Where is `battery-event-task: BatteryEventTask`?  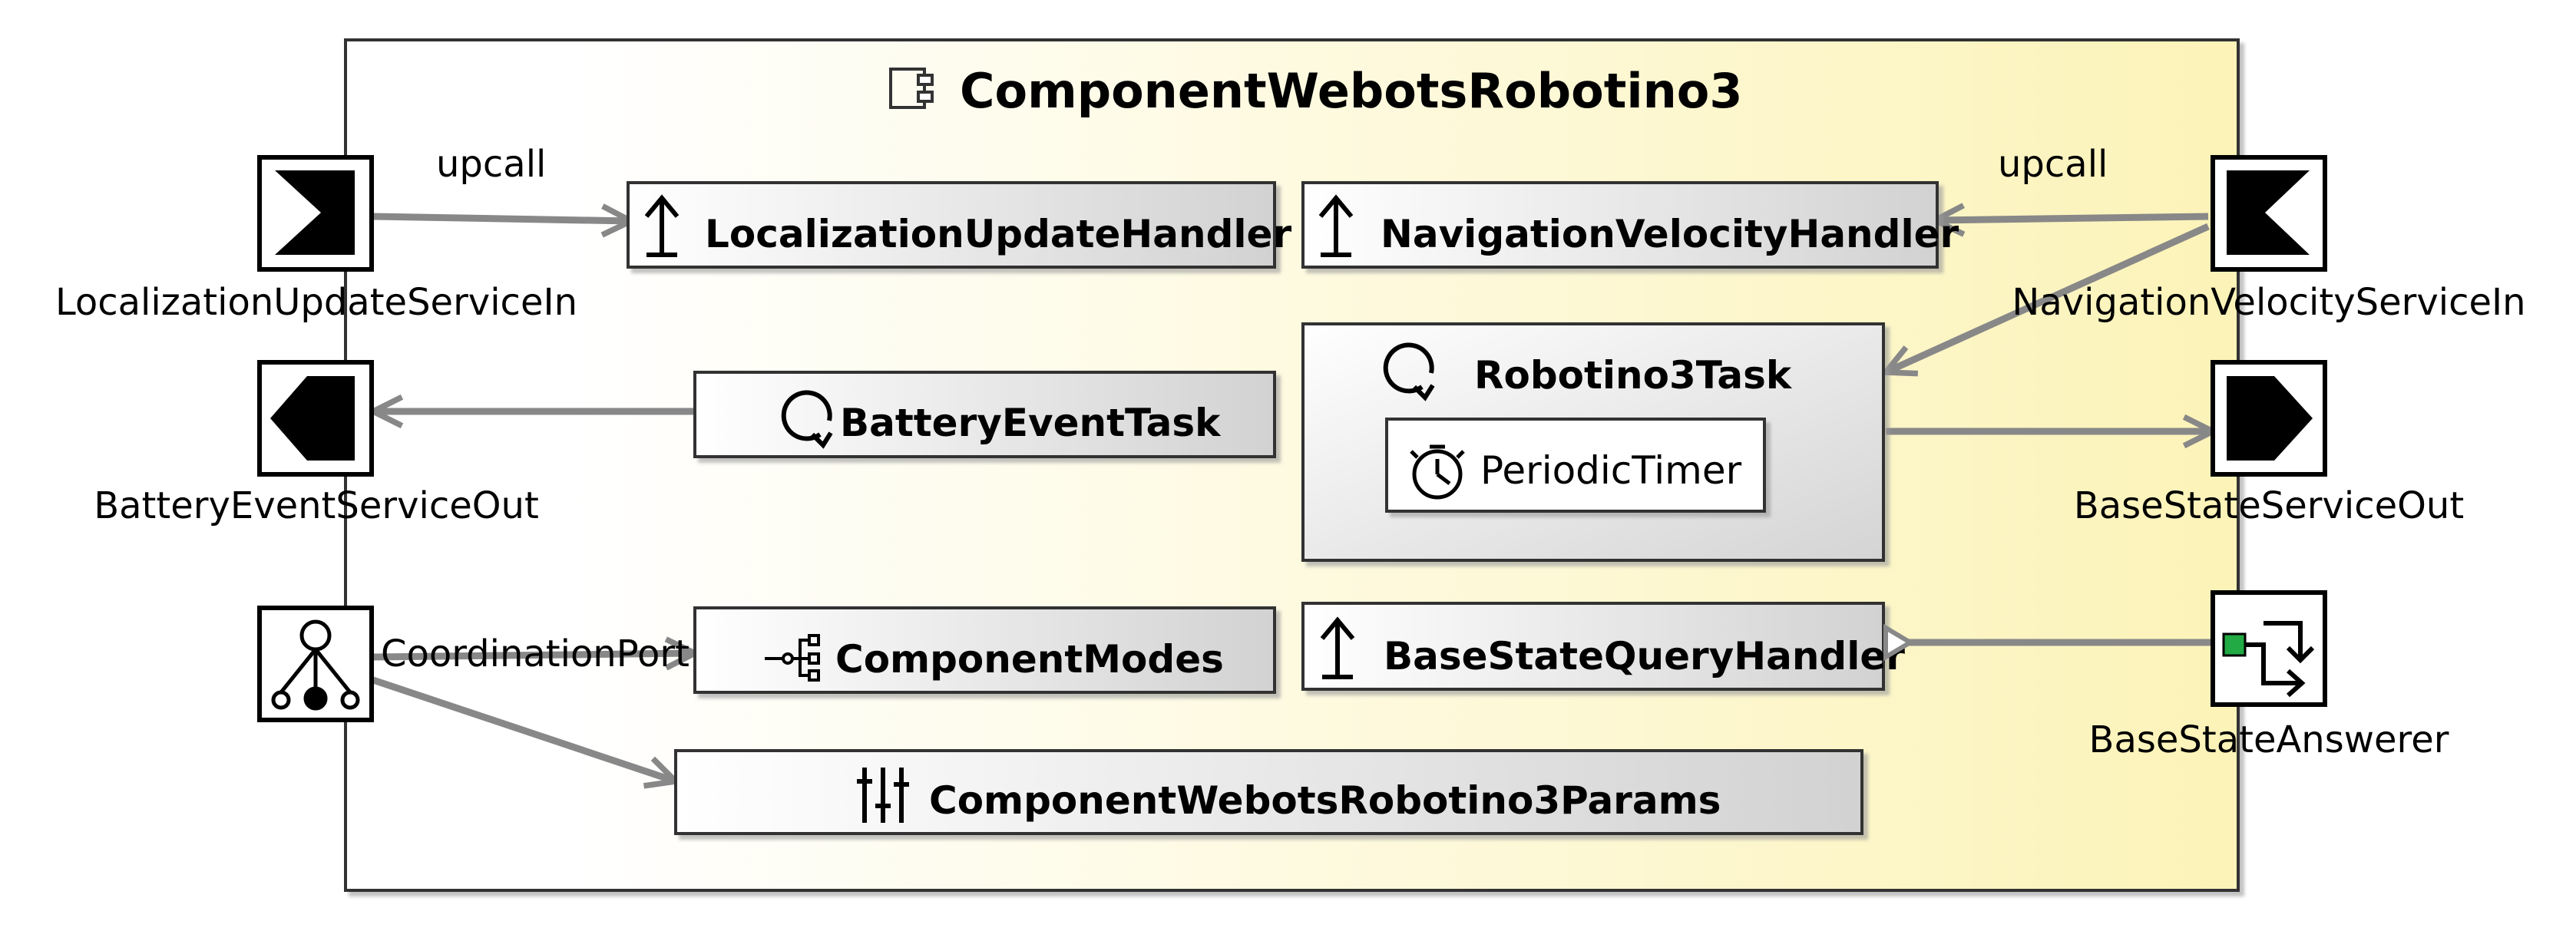
battery-event-task: BatteryEventTask is located at coordinates (984, 414).